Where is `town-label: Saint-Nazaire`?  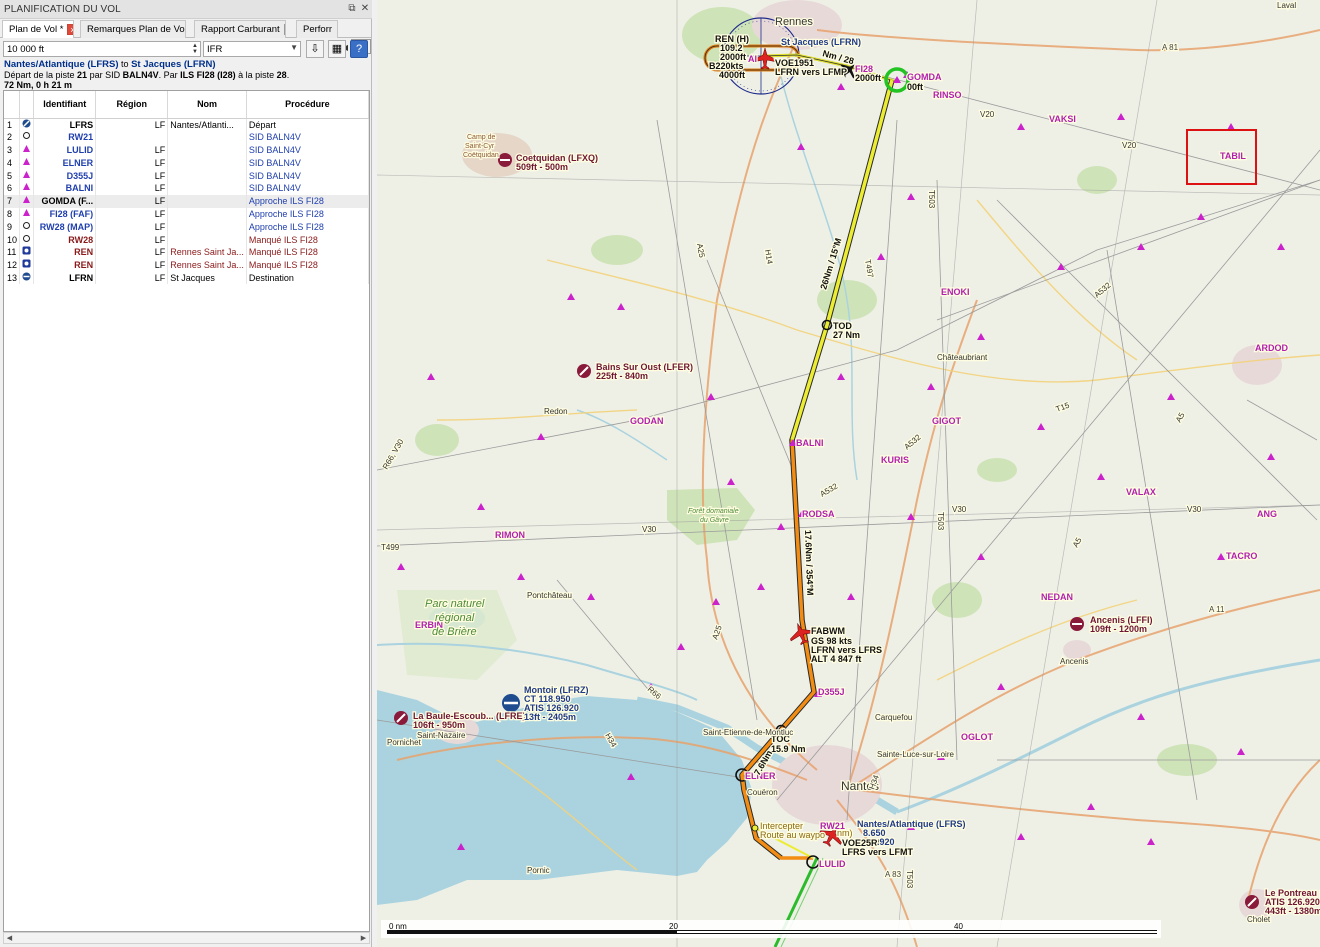 town-label: Saint-Nazaire is located at coordinates (441, 735).